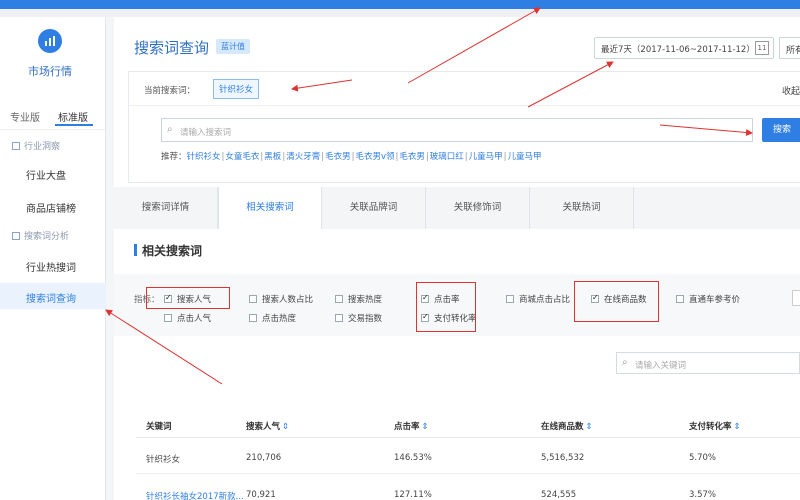 This screenshot has width=800, height=500. Describe the element at coordinates (74, 125) in the screenshot. I see `version-underline` at that location.